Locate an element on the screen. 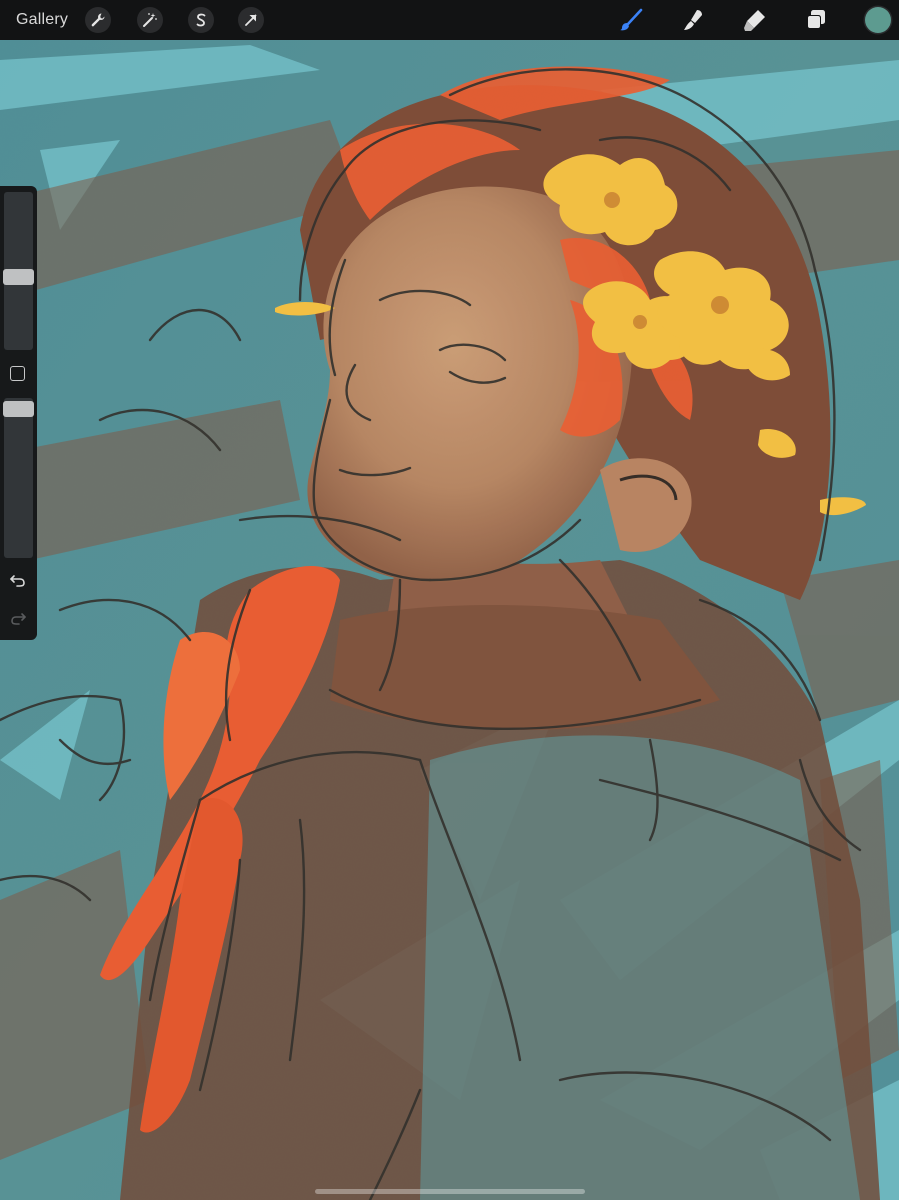  color-swatch is located at coordinates (878, 20).